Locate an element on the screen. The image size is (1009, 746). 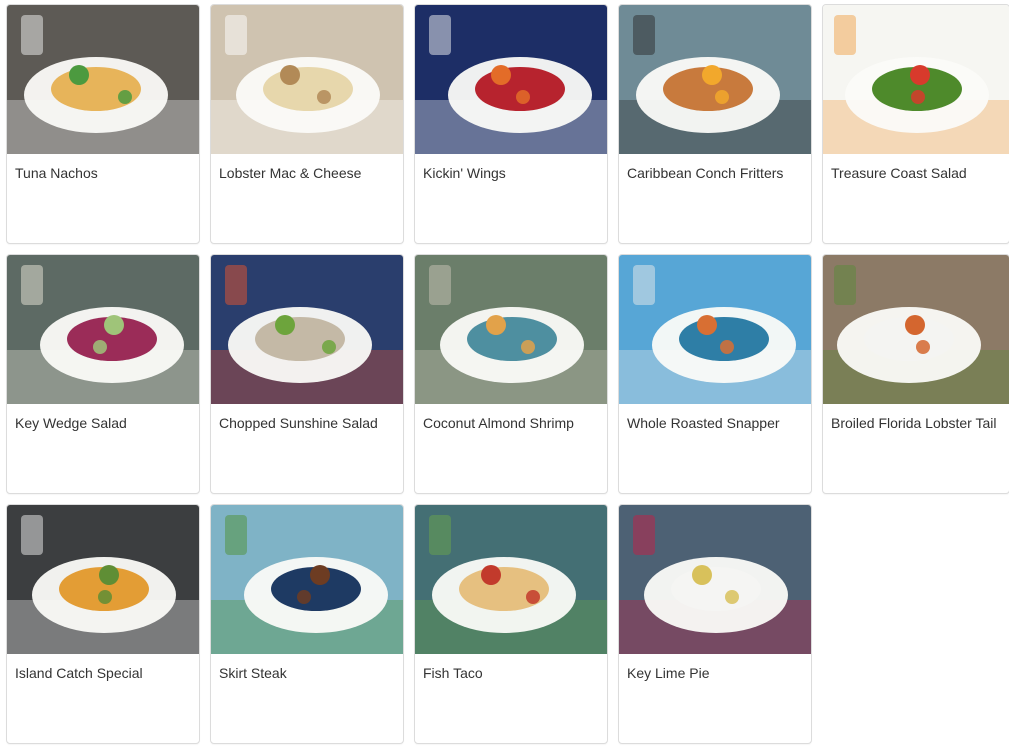
menu-item-card: Lobster Mac & Cheese is located at coordinates (307, 124).